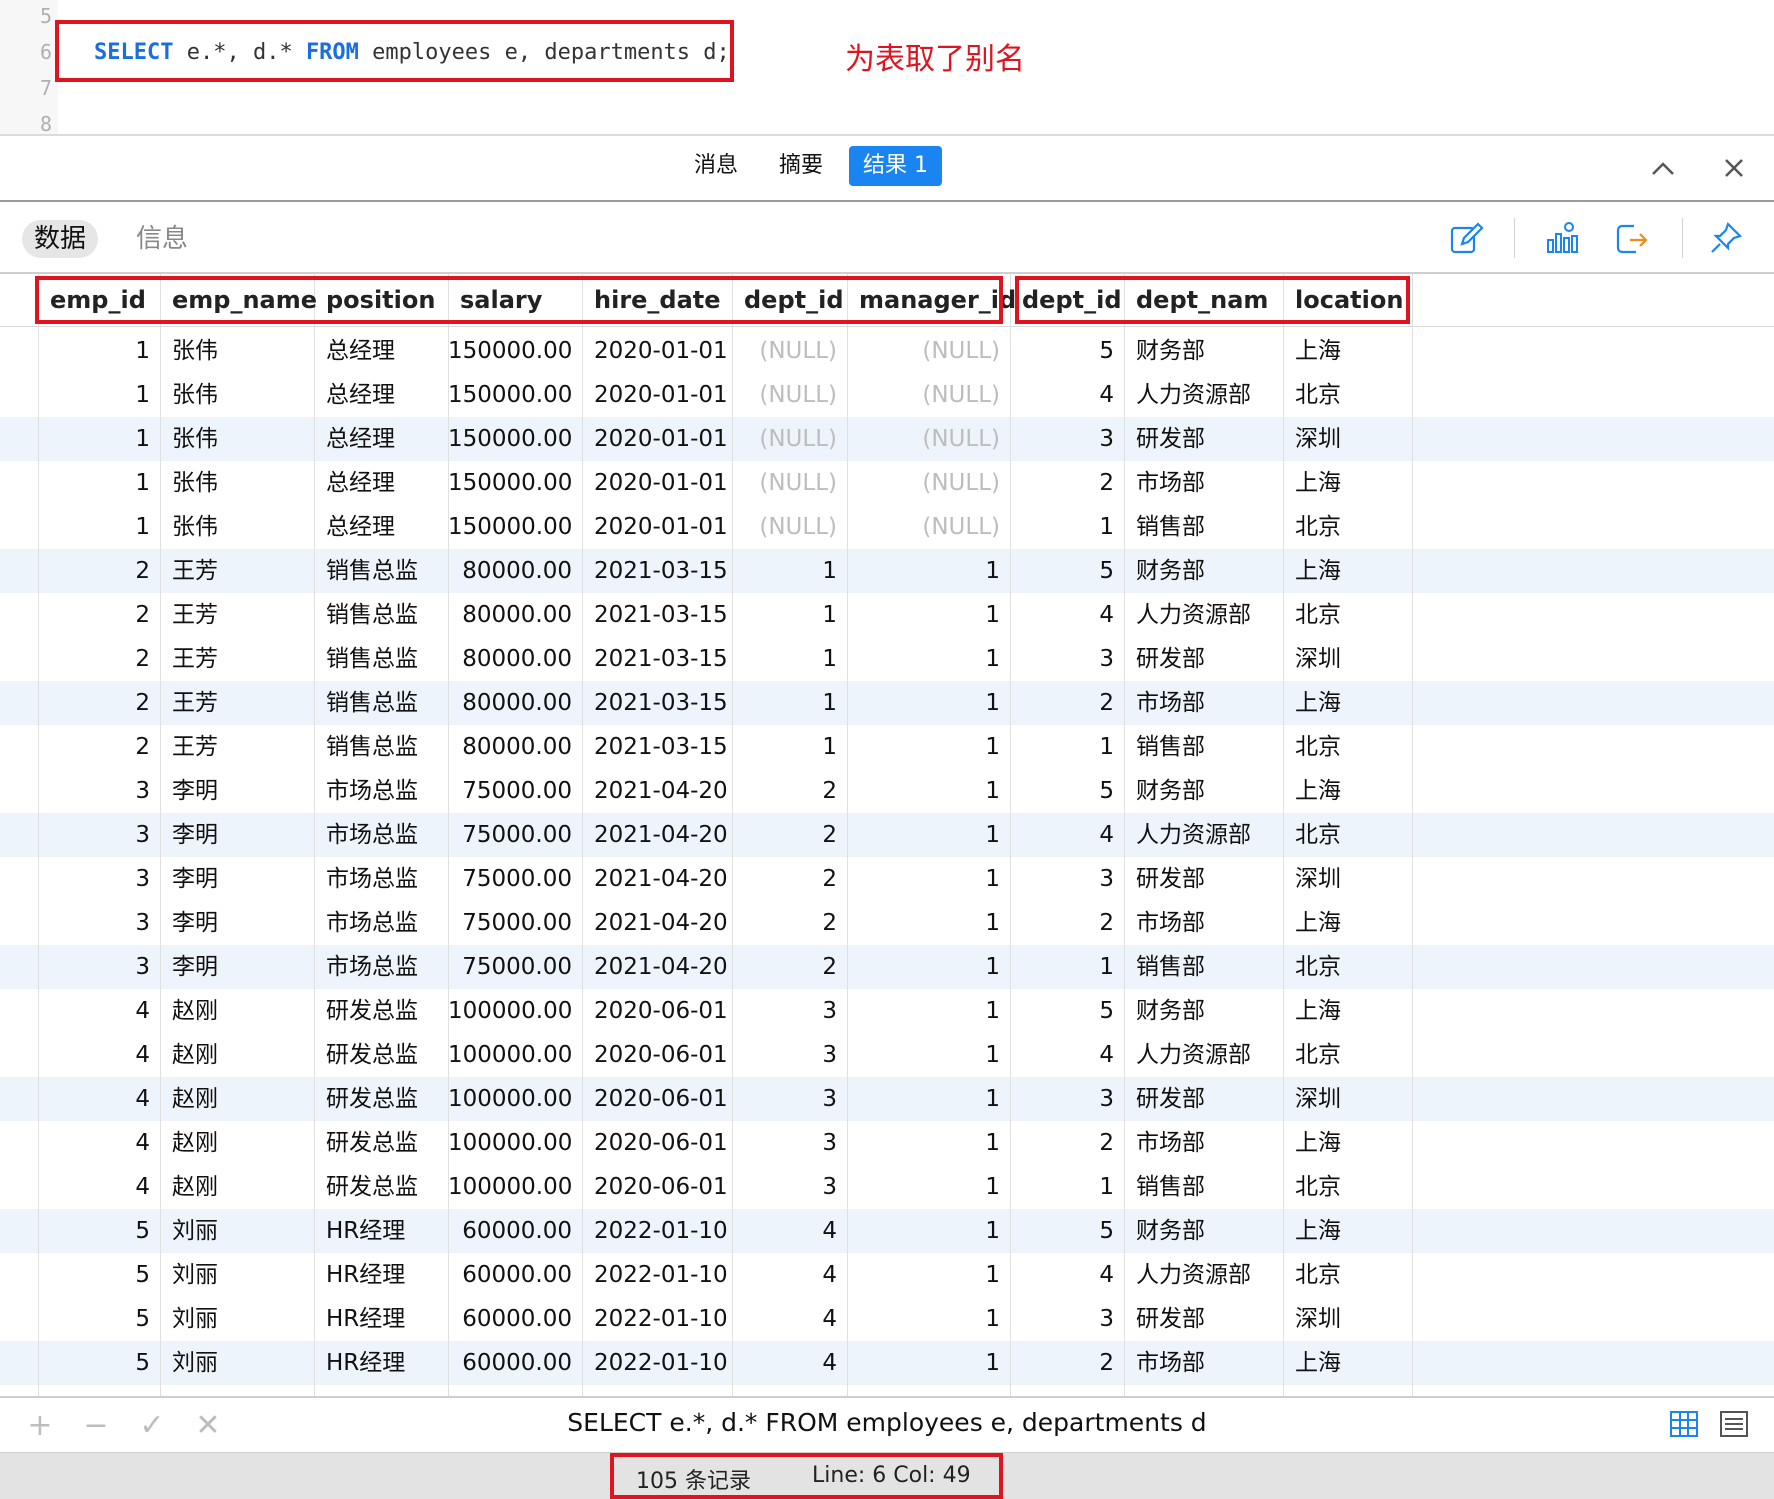  I want to click on cell-emp-id: 3, so click(99, 835).